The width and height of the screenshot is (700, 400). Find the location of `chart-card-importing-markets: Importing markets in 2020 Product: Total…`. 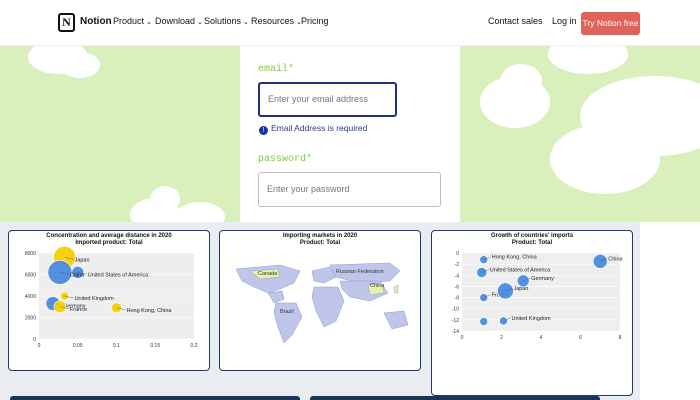

chart-card-importing-markets: Importing markets in 2020 Product: Total… is located at coordinates (320, 300).